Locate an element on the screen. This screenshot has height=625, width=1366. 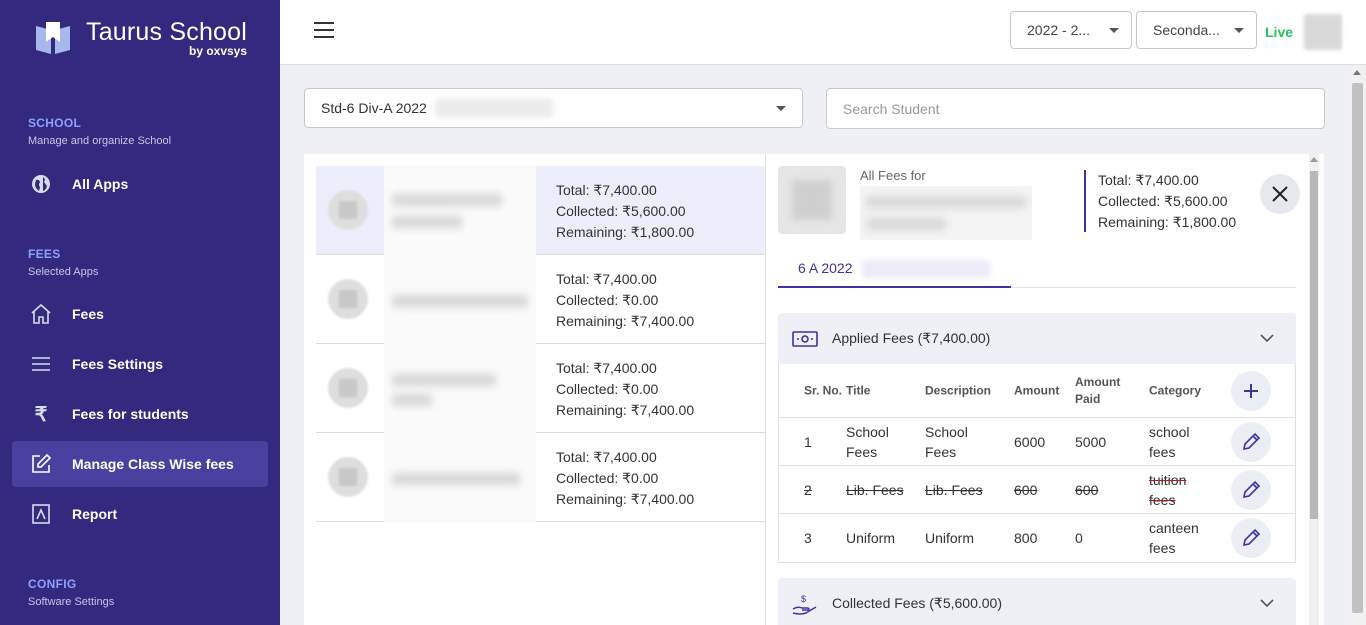
sidebar-item-fees-for-students: ₹ Fees for students is located at coordinates (140, 414).